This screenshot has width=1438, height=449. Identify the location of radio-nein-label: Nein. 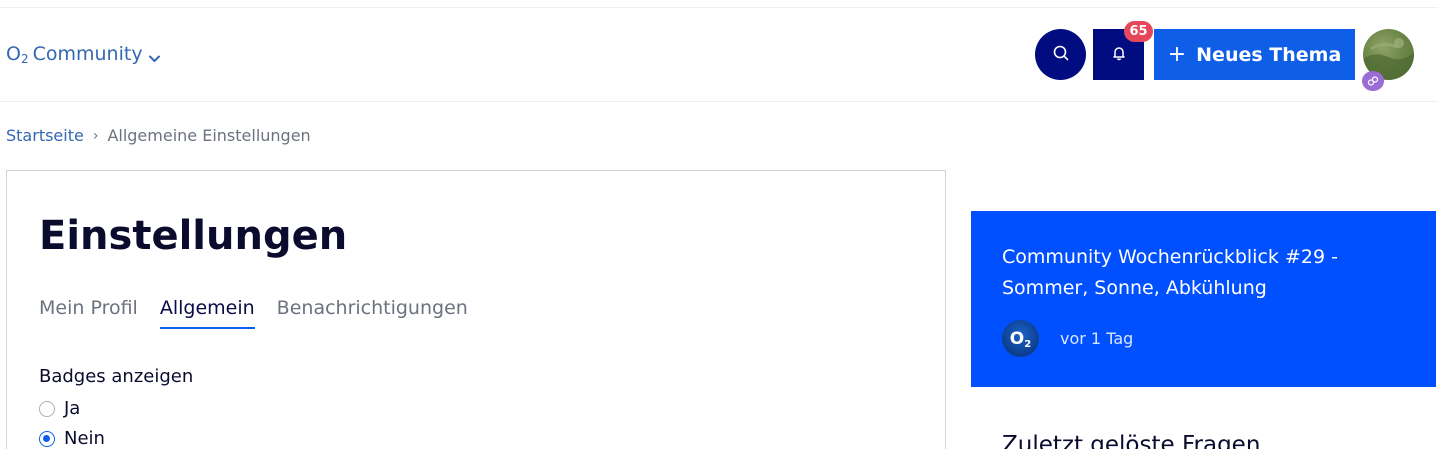
(84, 438).